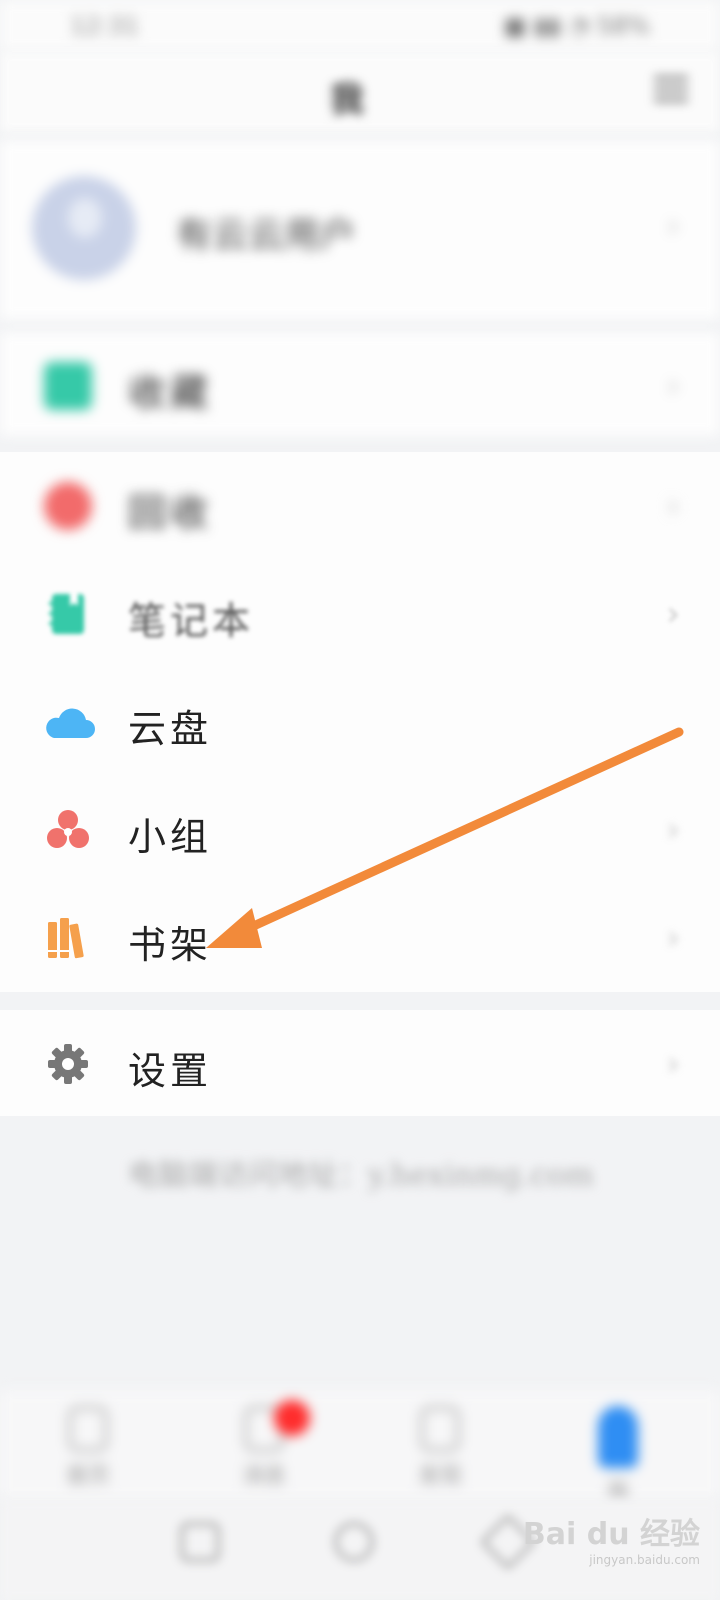  What do you see at coordinates (68, 829) in the screenshot?
I see `group-icon` at bounding box center [68, 829].